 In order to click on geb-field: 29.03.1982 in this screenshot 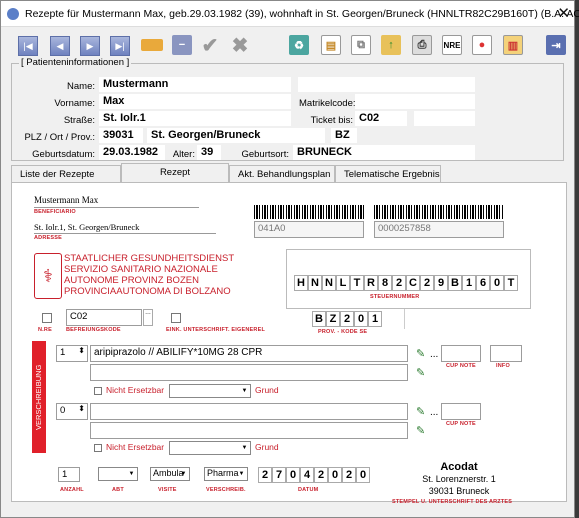, I will do `click(132, 152)`.